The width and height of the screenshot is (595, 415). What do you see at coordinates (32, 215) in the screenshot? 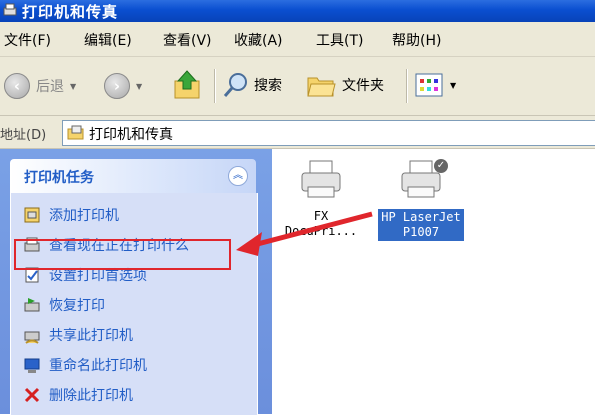
I see `add-printer-icon` at bounding box center [32, 215].